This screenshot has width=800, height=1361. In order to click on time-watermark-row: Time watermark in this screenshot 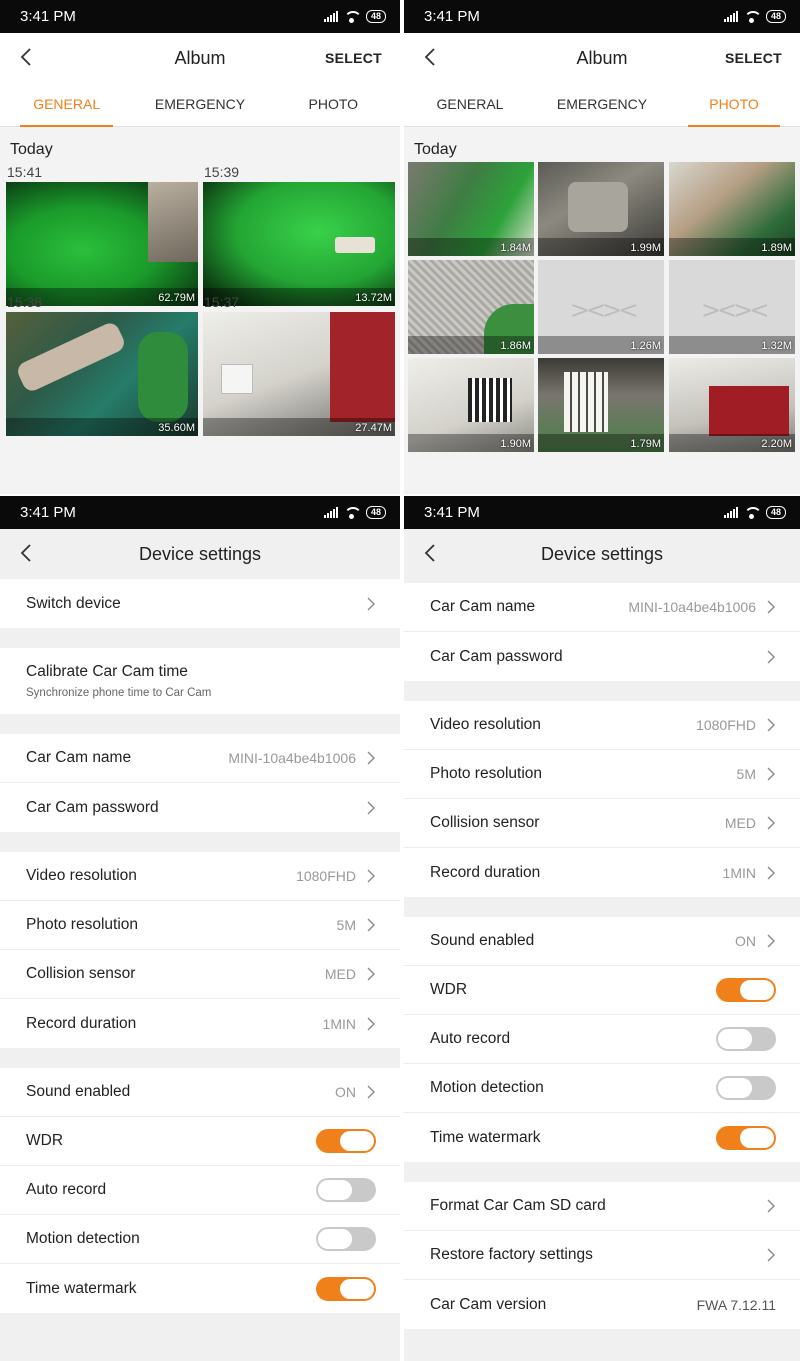, I will do `click(602, 1137)`.